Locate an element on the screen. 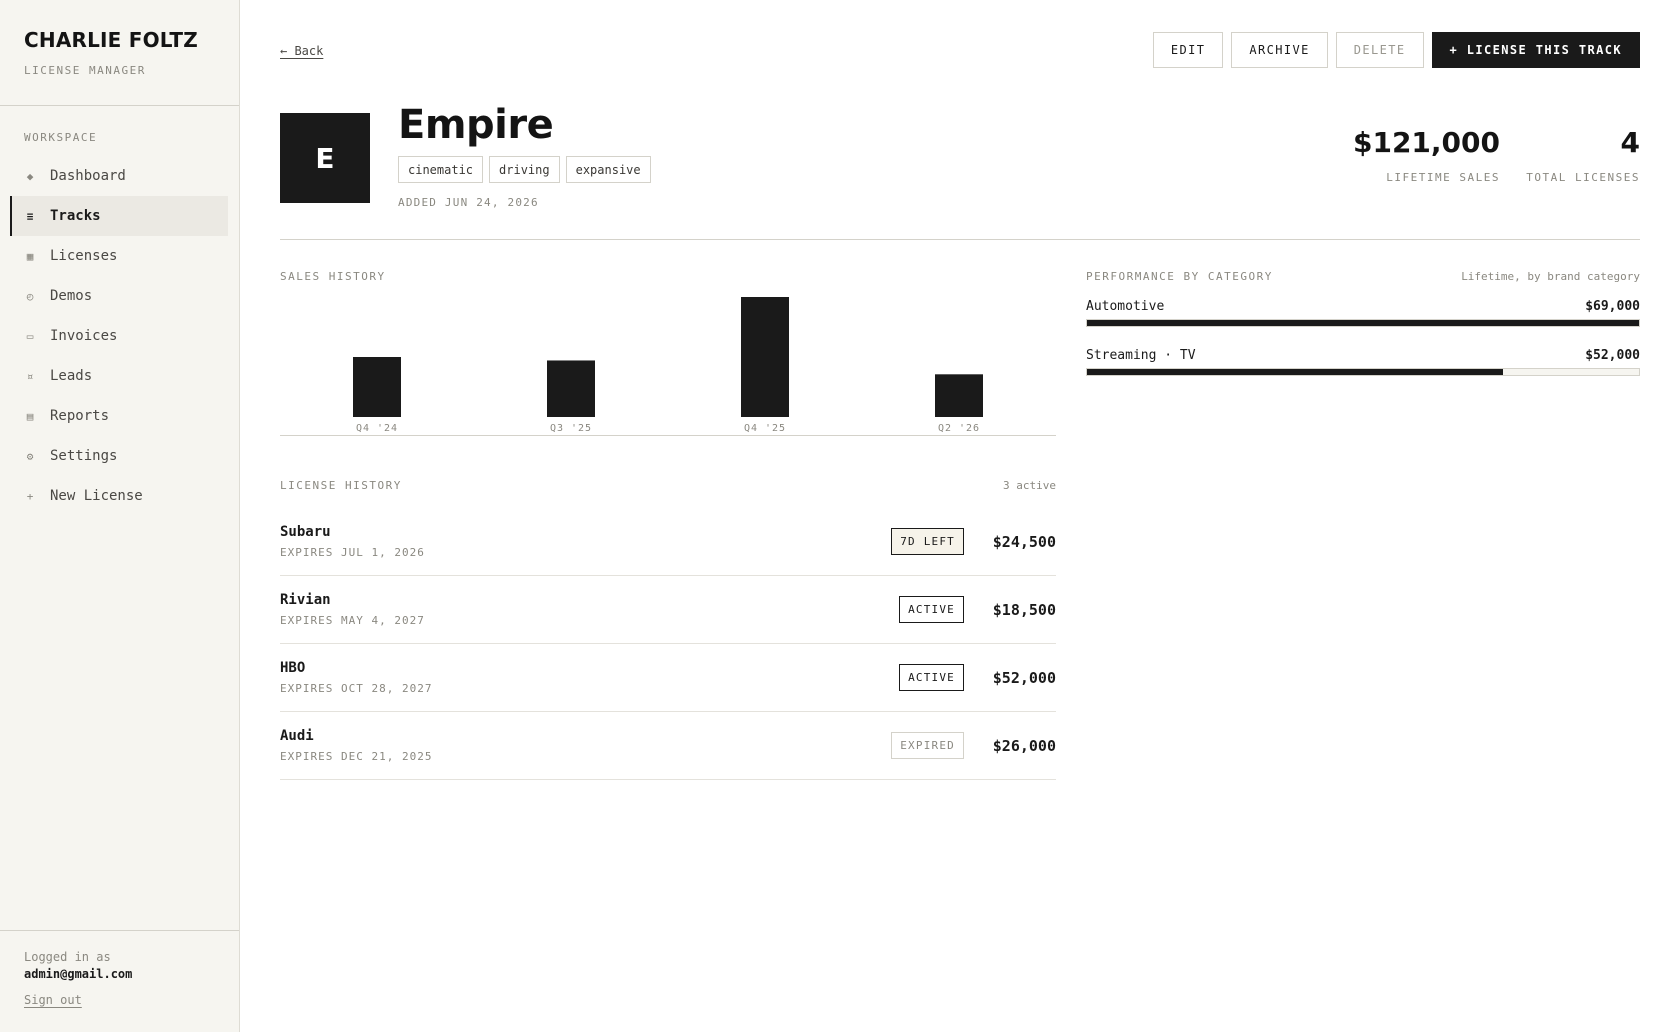  sidebar-footer: Logged in as admin@gmail.com Sign out is located at coordinates (119, 981).